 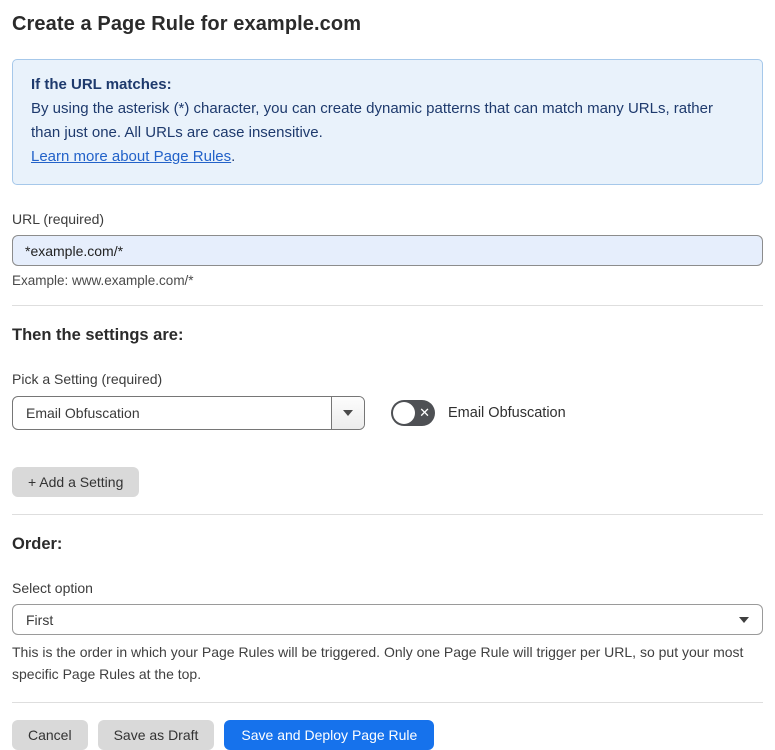 What do you see at coordinates (387, 619) in the screenshot?
I see `order-select: First` at bounding box center [387, 619].